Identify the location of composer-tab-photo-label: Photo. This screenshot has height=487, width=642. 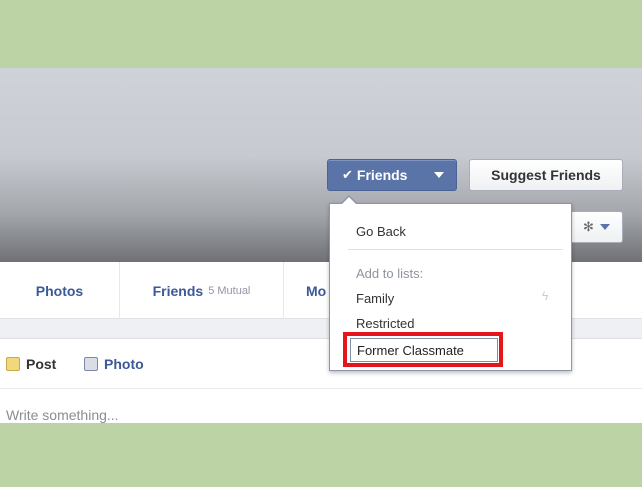
(124, 364).